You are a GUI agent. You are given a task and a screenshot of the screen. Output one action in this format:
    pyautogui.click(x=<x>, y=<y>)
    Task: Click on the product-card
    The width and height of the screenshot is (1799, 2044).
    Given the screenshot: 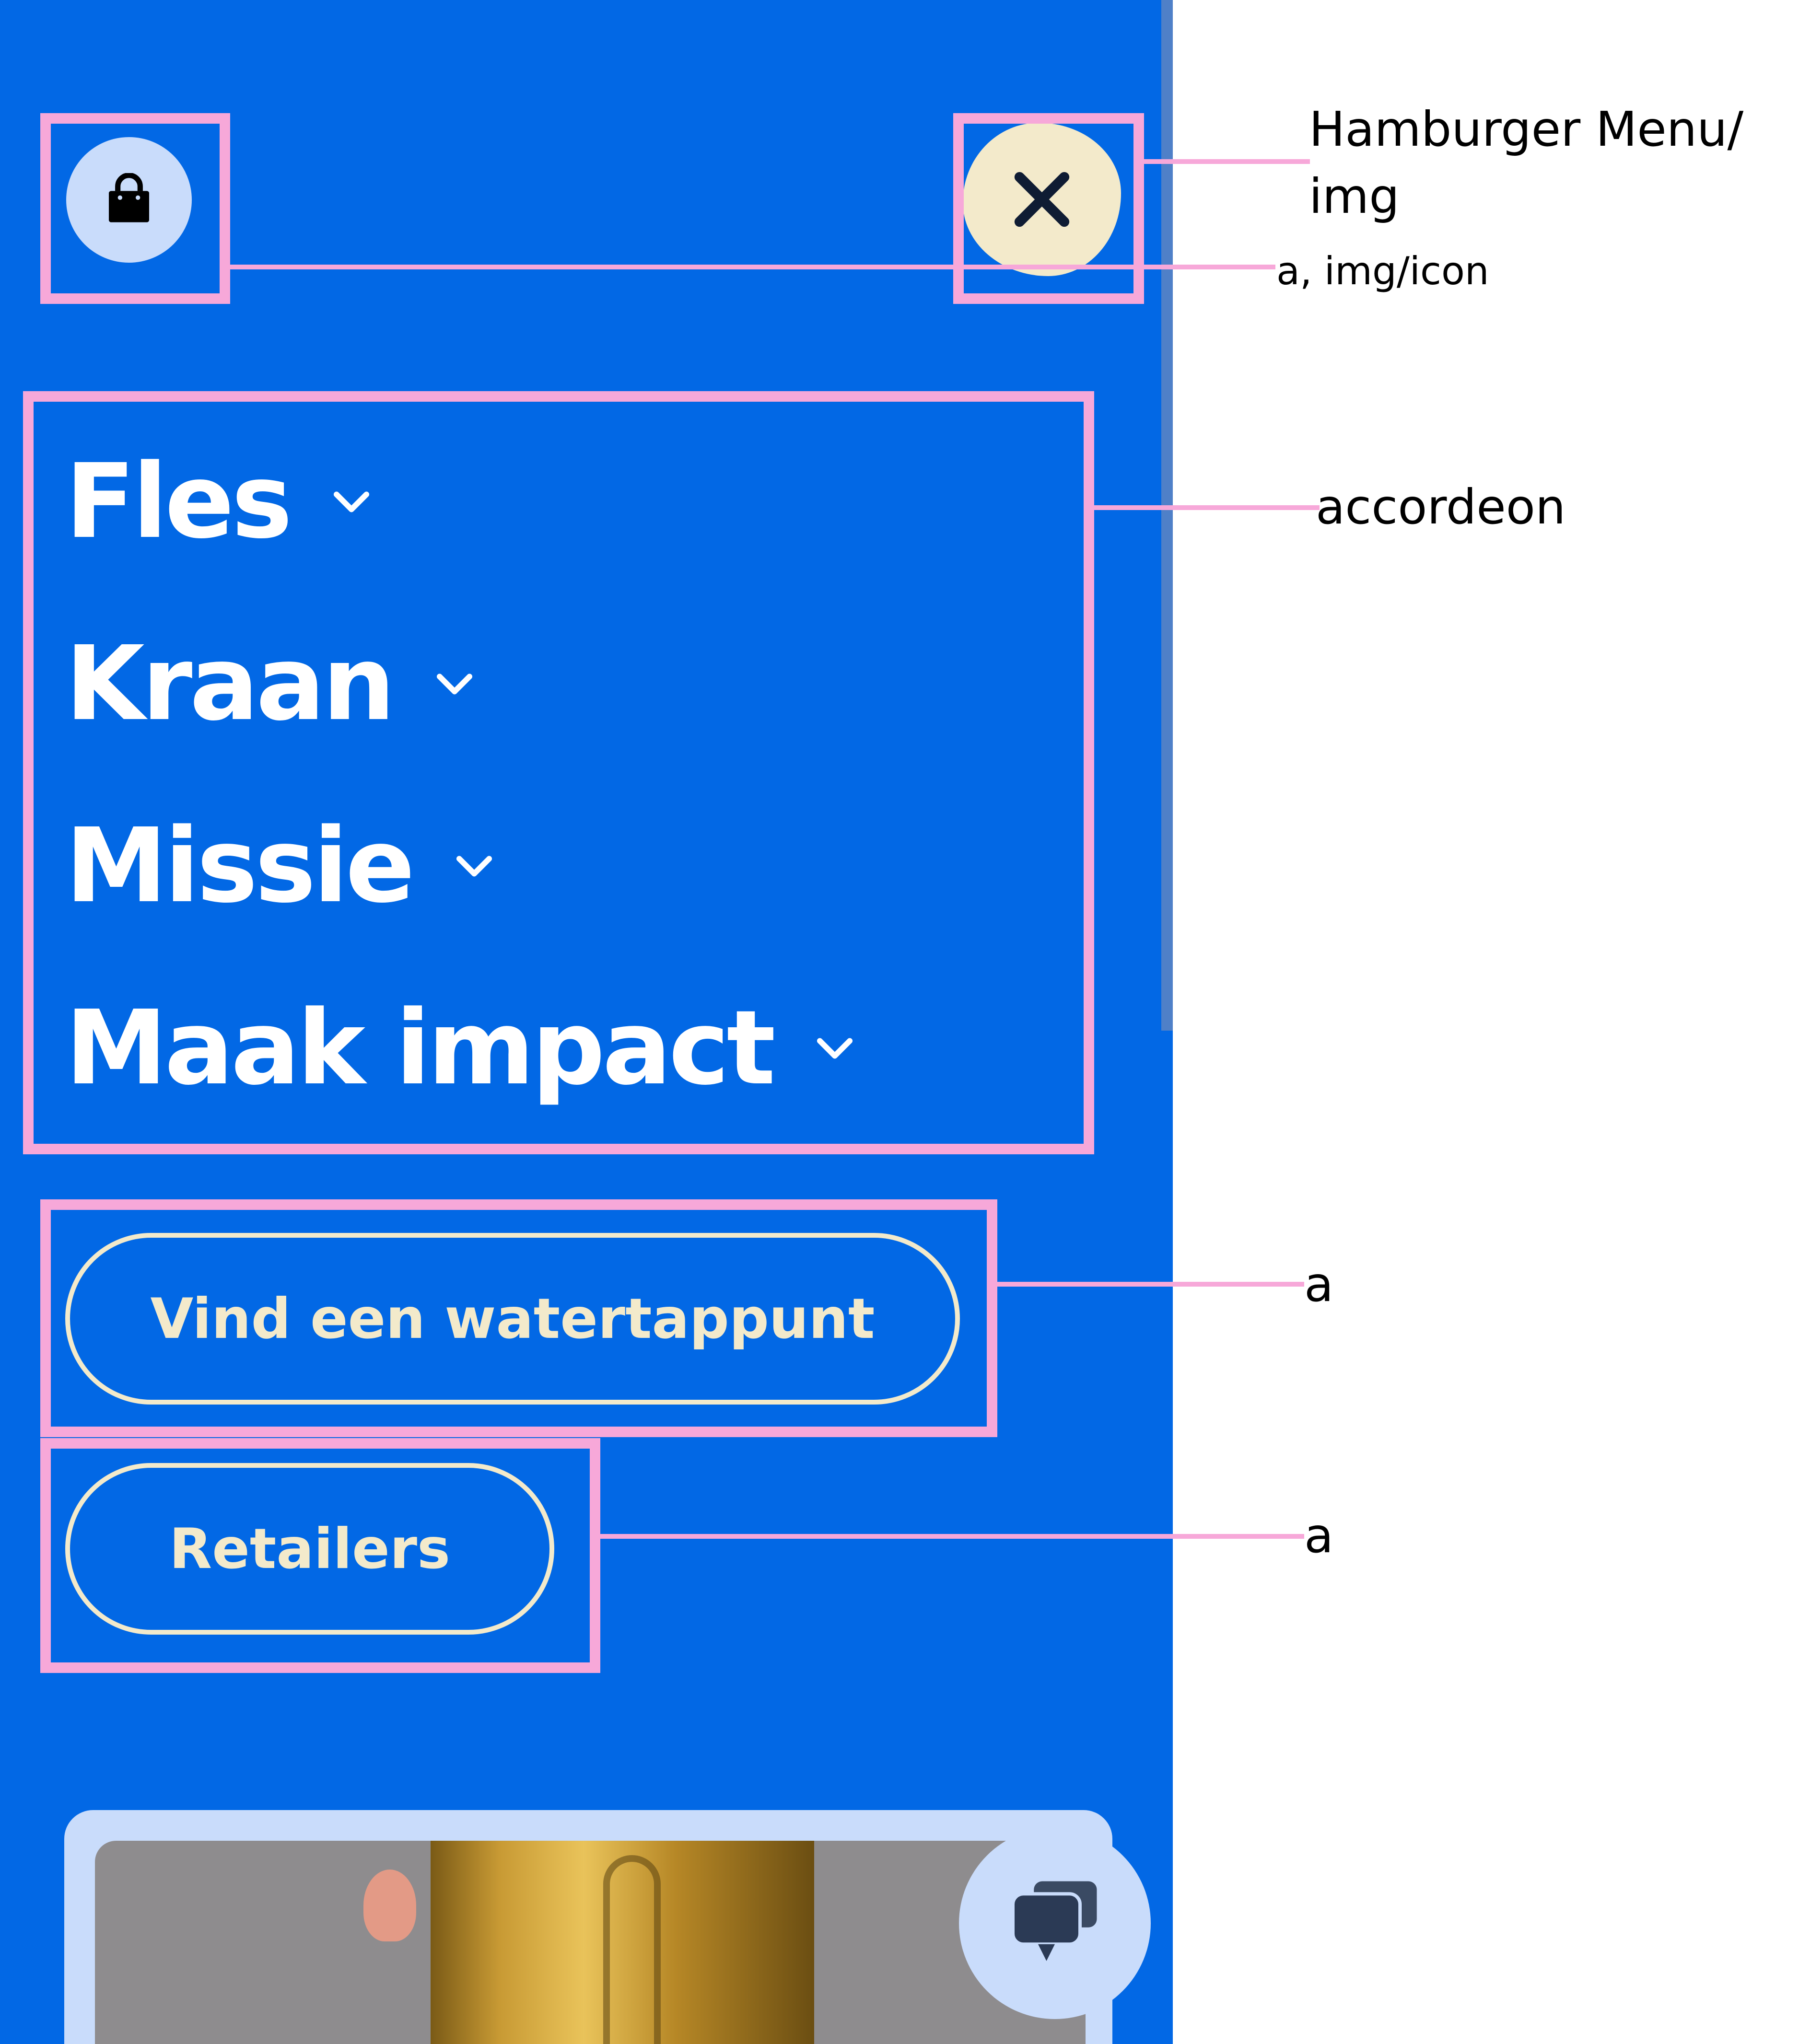 What is the action you would take?
    pyautogui.click(x=588, y=1927)
    